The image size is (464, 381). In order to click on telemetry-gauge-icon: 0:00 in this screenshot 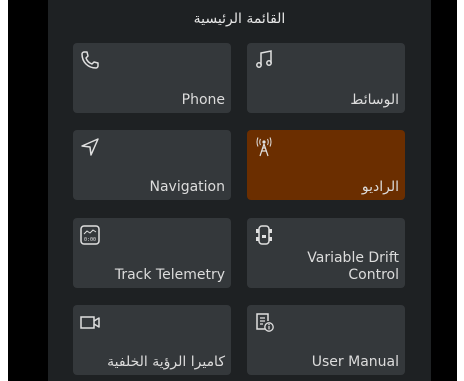, I will do `click(90, 235)`.